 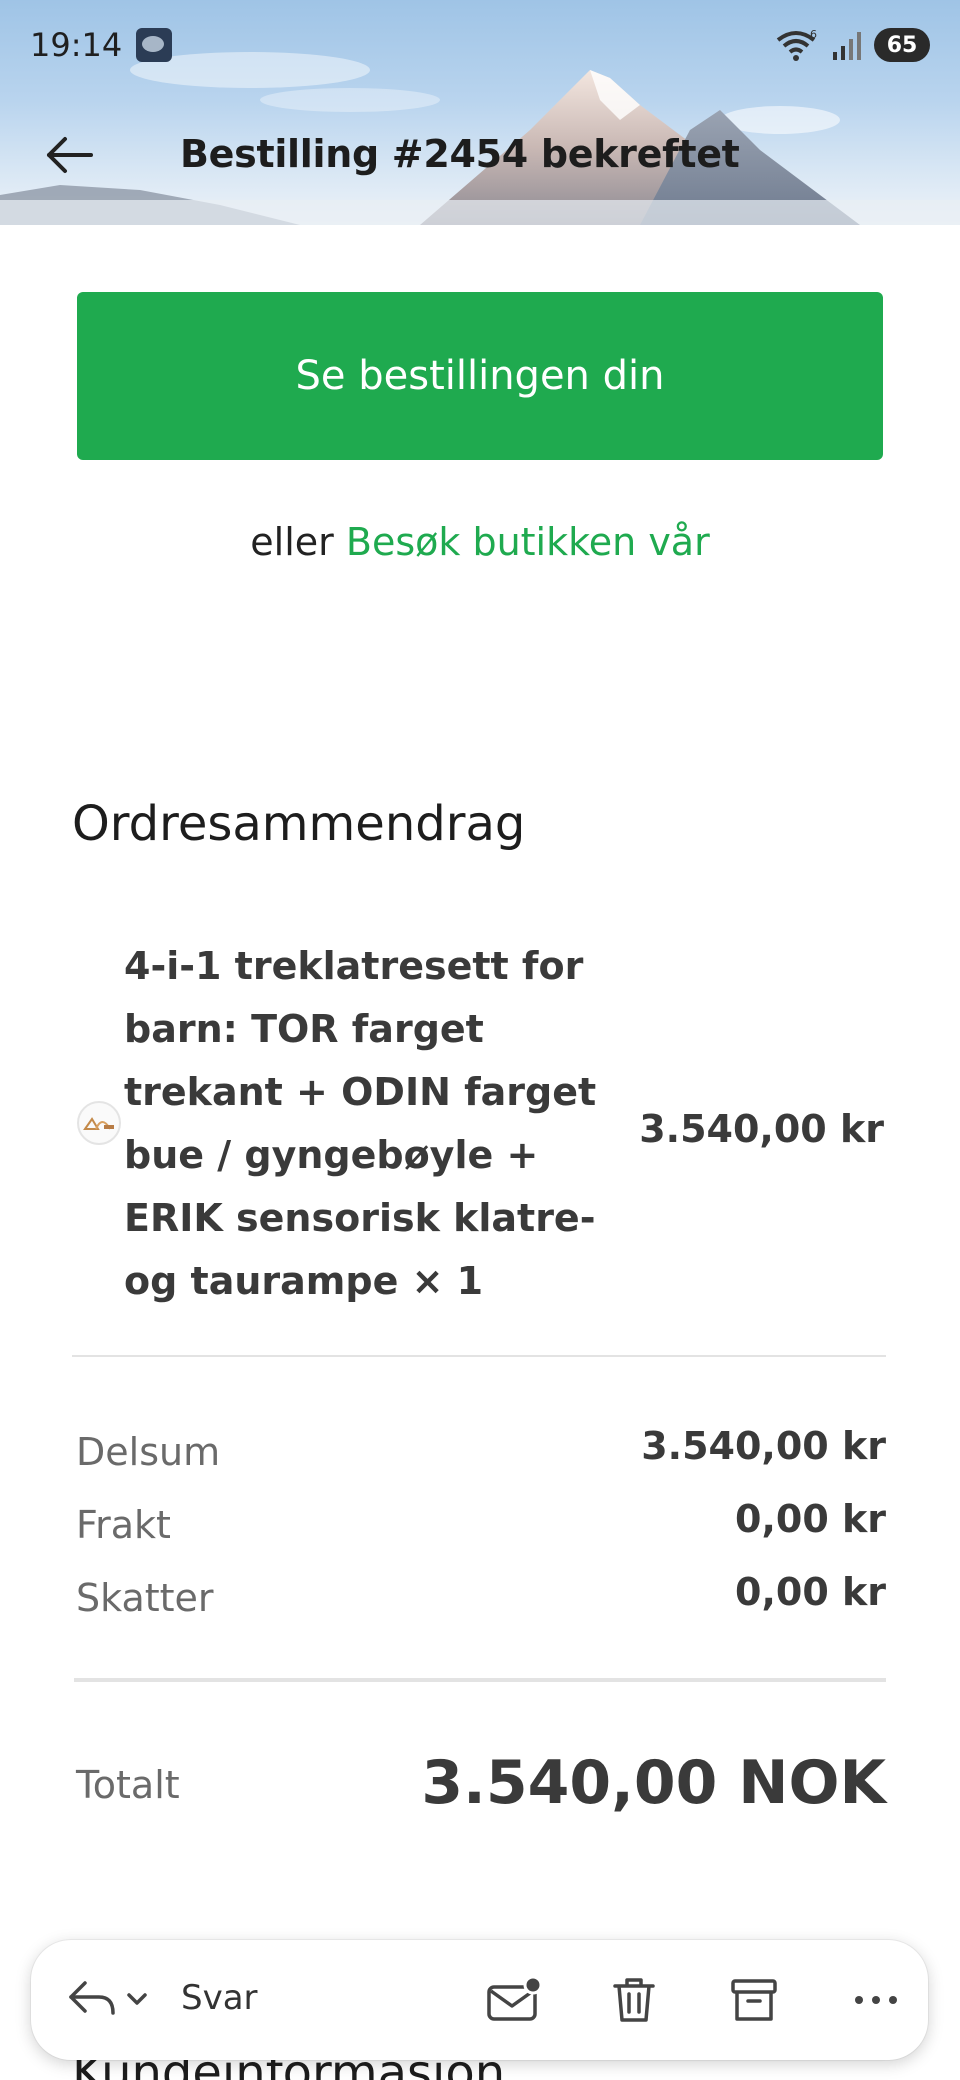 I want to click on taxes-label: Skatter, so click(x=145, y=1598).